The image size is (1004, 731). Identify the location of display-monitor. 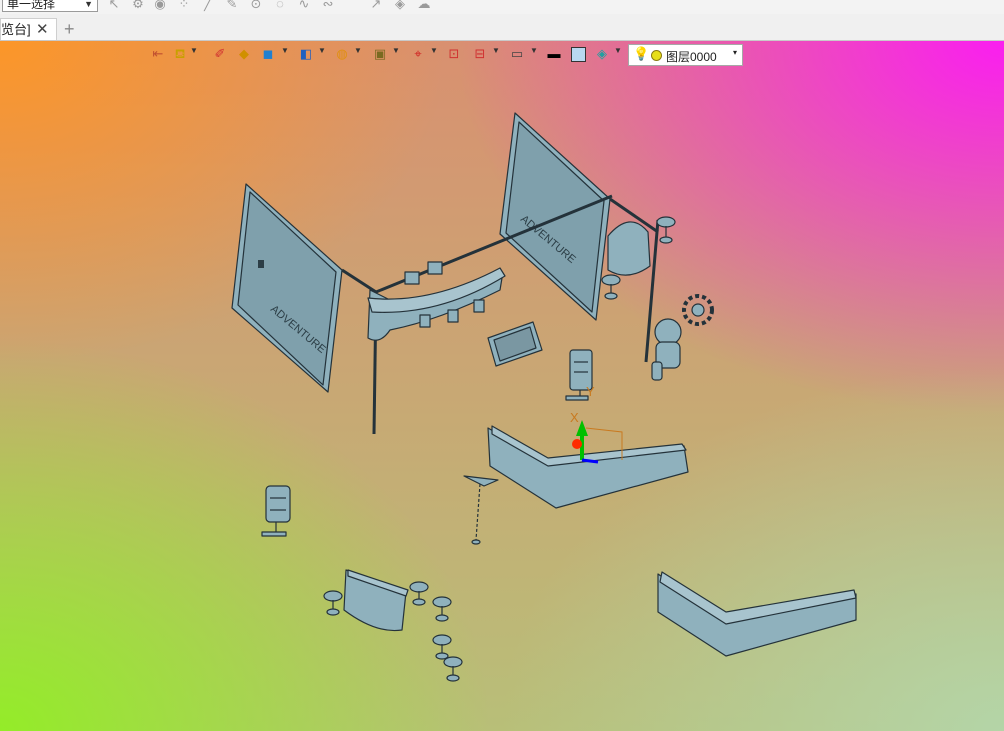
(515, 344).